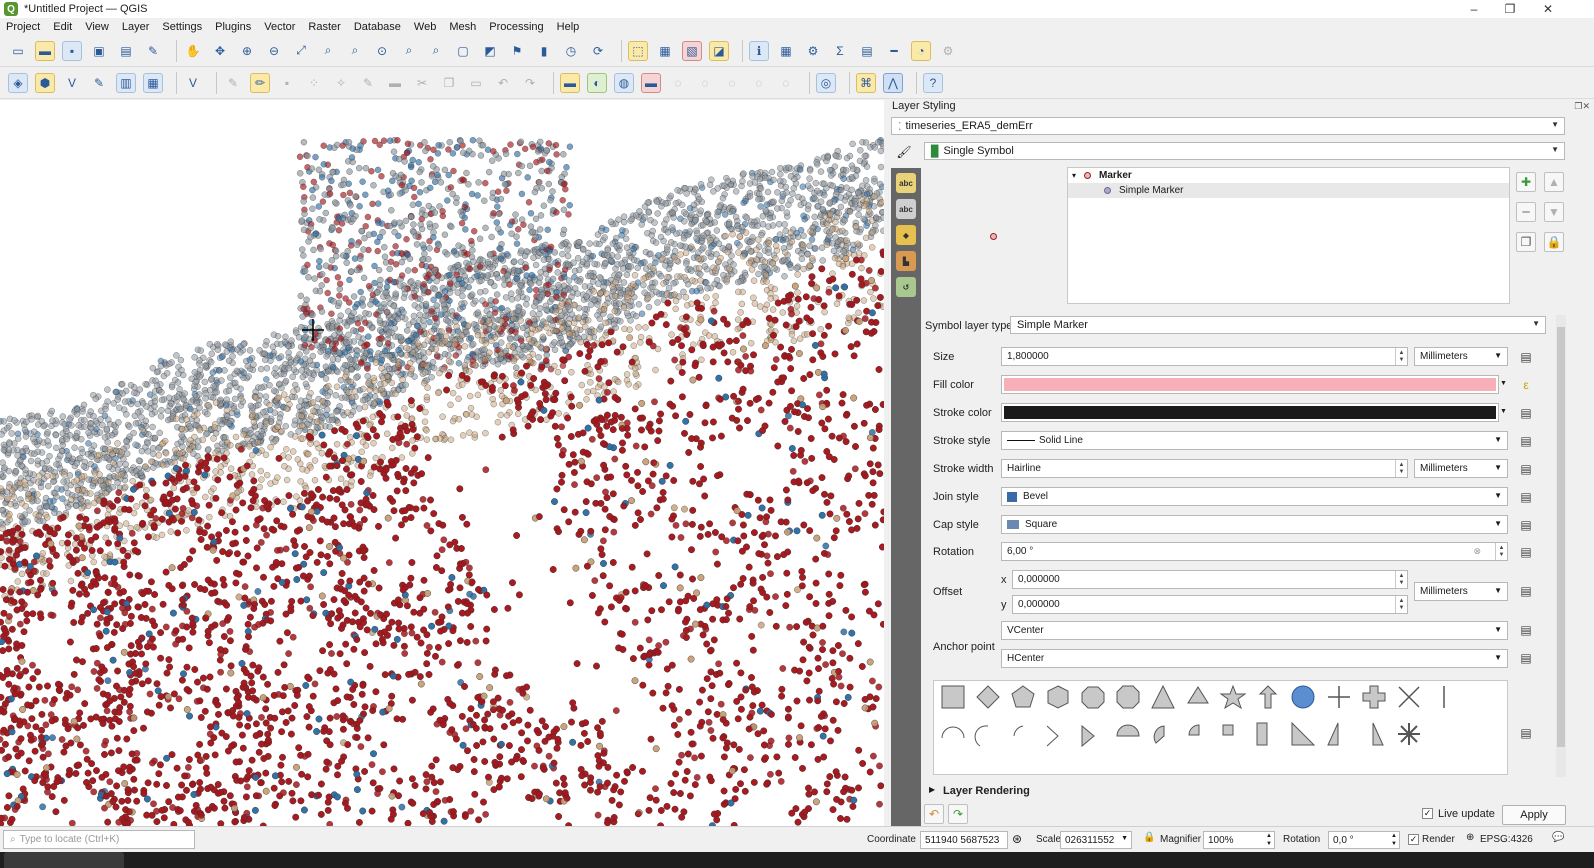 The image size is (1594, 868). Describe the element at coordinates (72, 83) in the screenshot. I see `add-vector-layer-icon: V` at that location.